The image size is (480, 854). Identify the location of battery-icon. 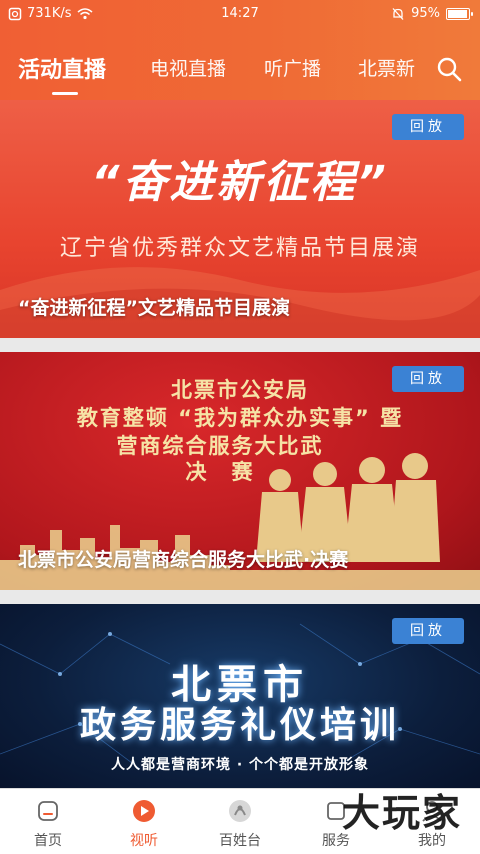
(459, 14).